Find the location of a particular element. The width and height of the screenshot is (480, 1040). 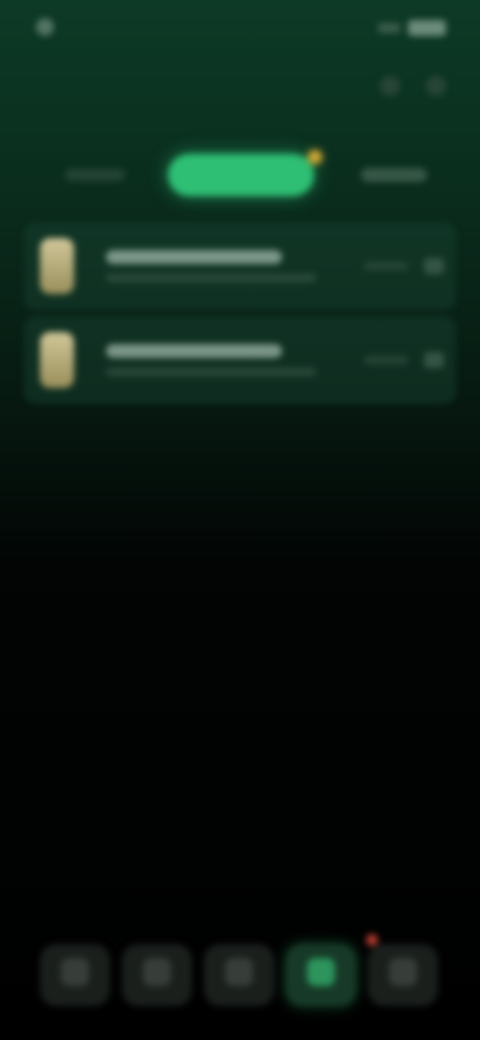

nav-library is located at coordinates (321, 975).